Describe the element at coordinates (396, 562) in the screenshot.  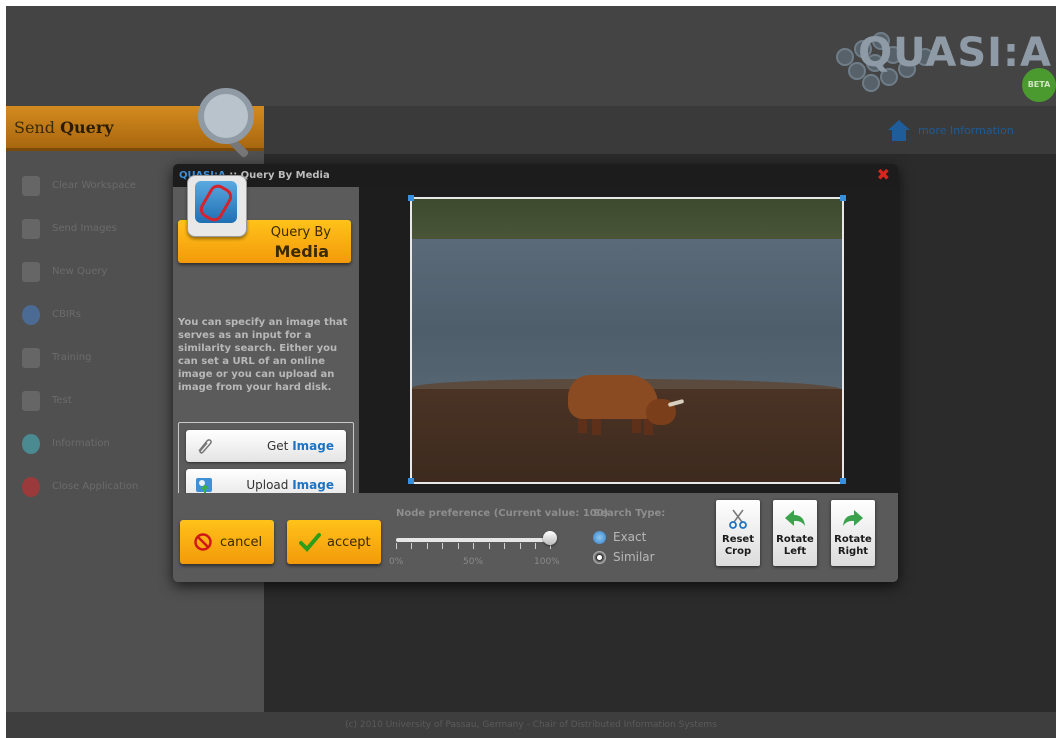
I see `slider-scale-min: 0%` at that location.